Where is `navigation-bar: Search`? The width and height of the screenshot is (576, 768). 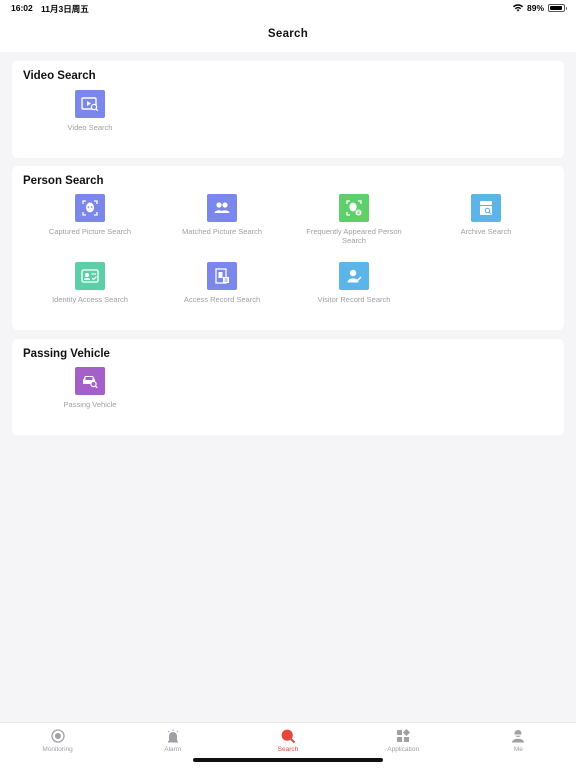 navigation-bar: Search is located at coordinates (288, 34).